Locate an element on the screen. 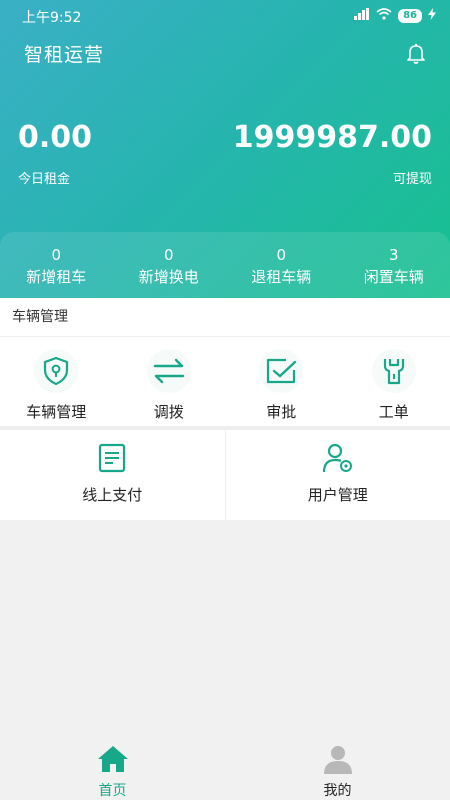 The height and width of the screenshot is (800, 450). nav-profile: 我的 is located at coordinates (337, 770).